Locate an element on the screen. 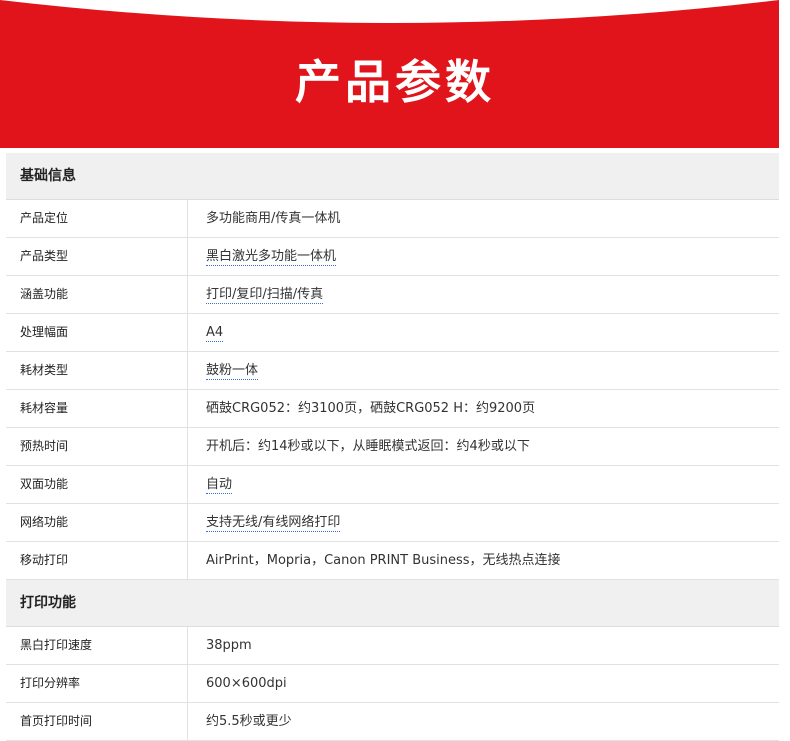 The height and width of the screenshot is (741, 790). row-value: 开机后：约14秒或以下，从睡眠模式返回：约4秒或以下 is located at coordinates (483, 446).